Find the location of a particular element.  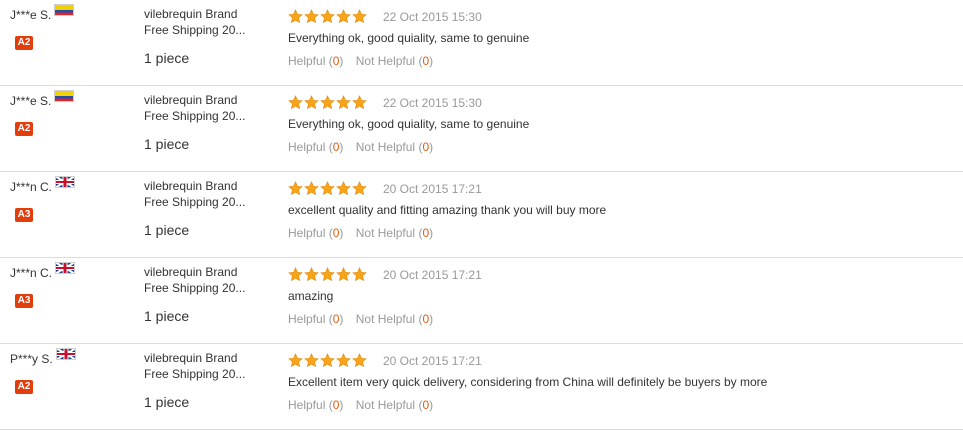

buyer-level-badge: A2 is located at coordinates (24, 129).